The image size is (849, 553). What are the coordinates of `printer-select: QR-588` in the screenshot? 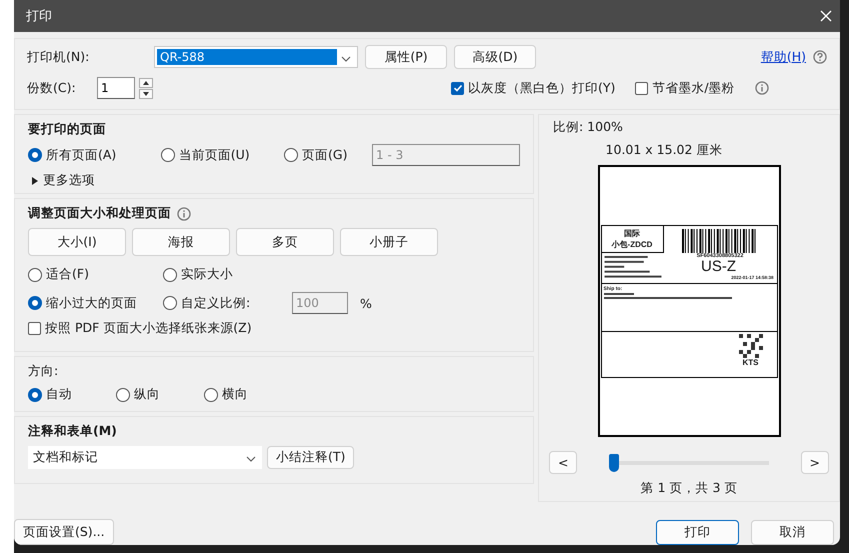 It's located at (256, 57).